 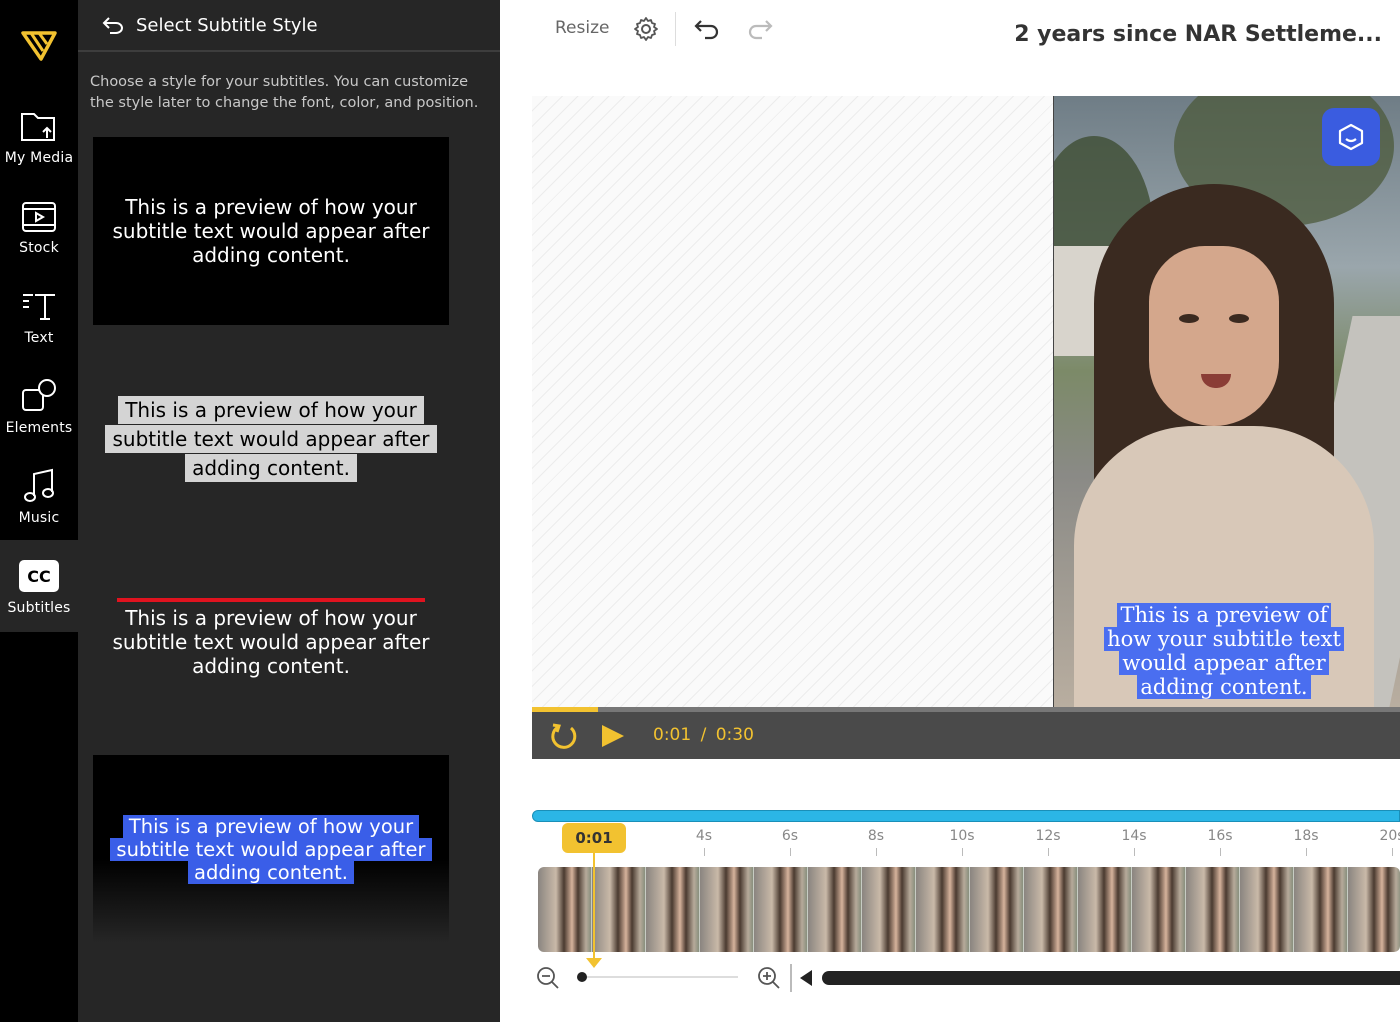 I want to click on folder-upload-icon, so click(x=39, y=126).